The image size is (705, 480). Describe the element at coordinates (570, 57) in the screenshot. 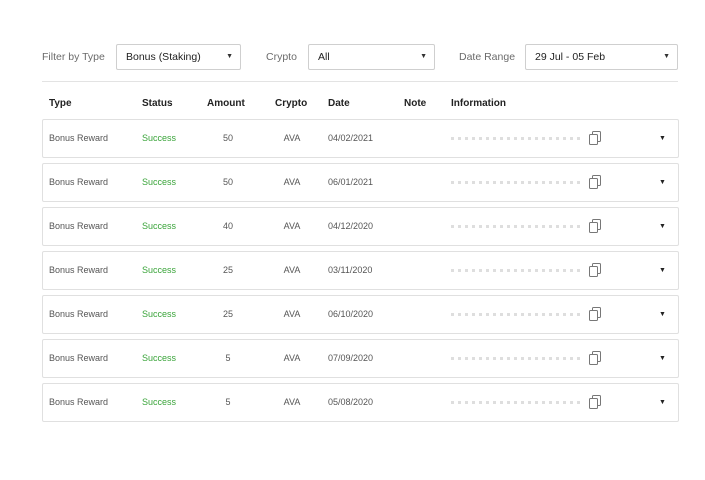

I see `filter-date-value: 29 Jul - 05 Feb` at that location.